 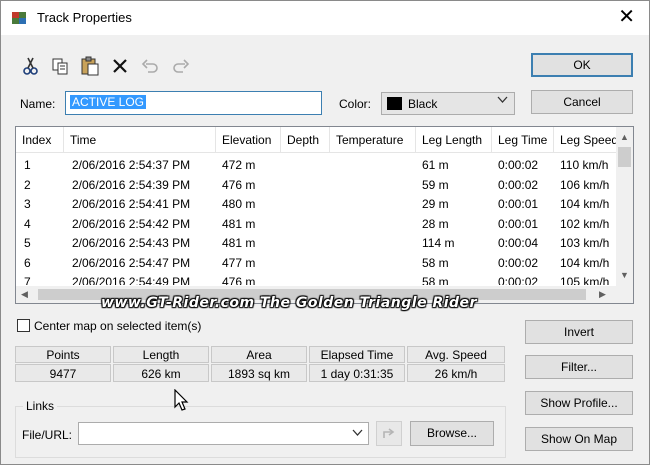 I want to click on scroll-down-icon: ▼, so click(x=624, y=275).